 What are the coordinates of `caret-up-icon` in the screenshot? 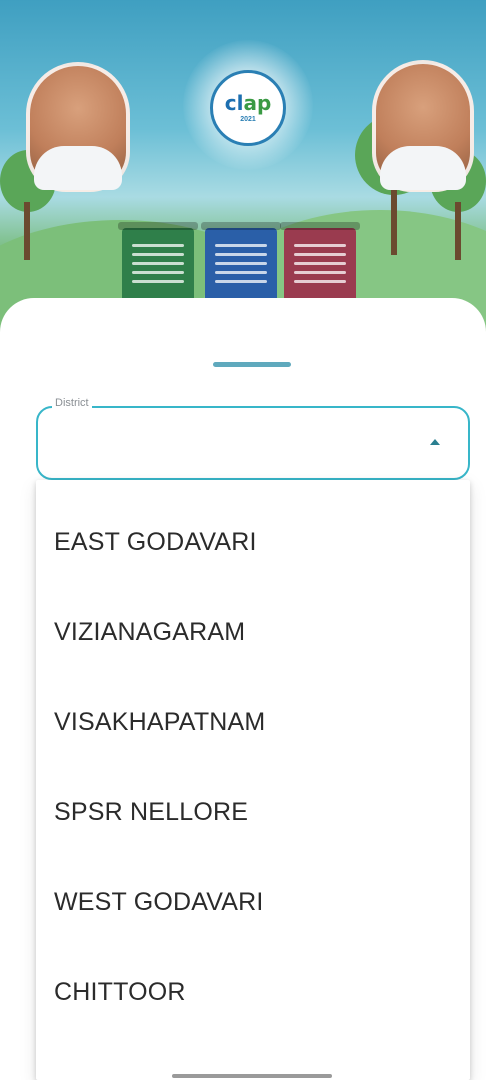 It's located at (435, 442).